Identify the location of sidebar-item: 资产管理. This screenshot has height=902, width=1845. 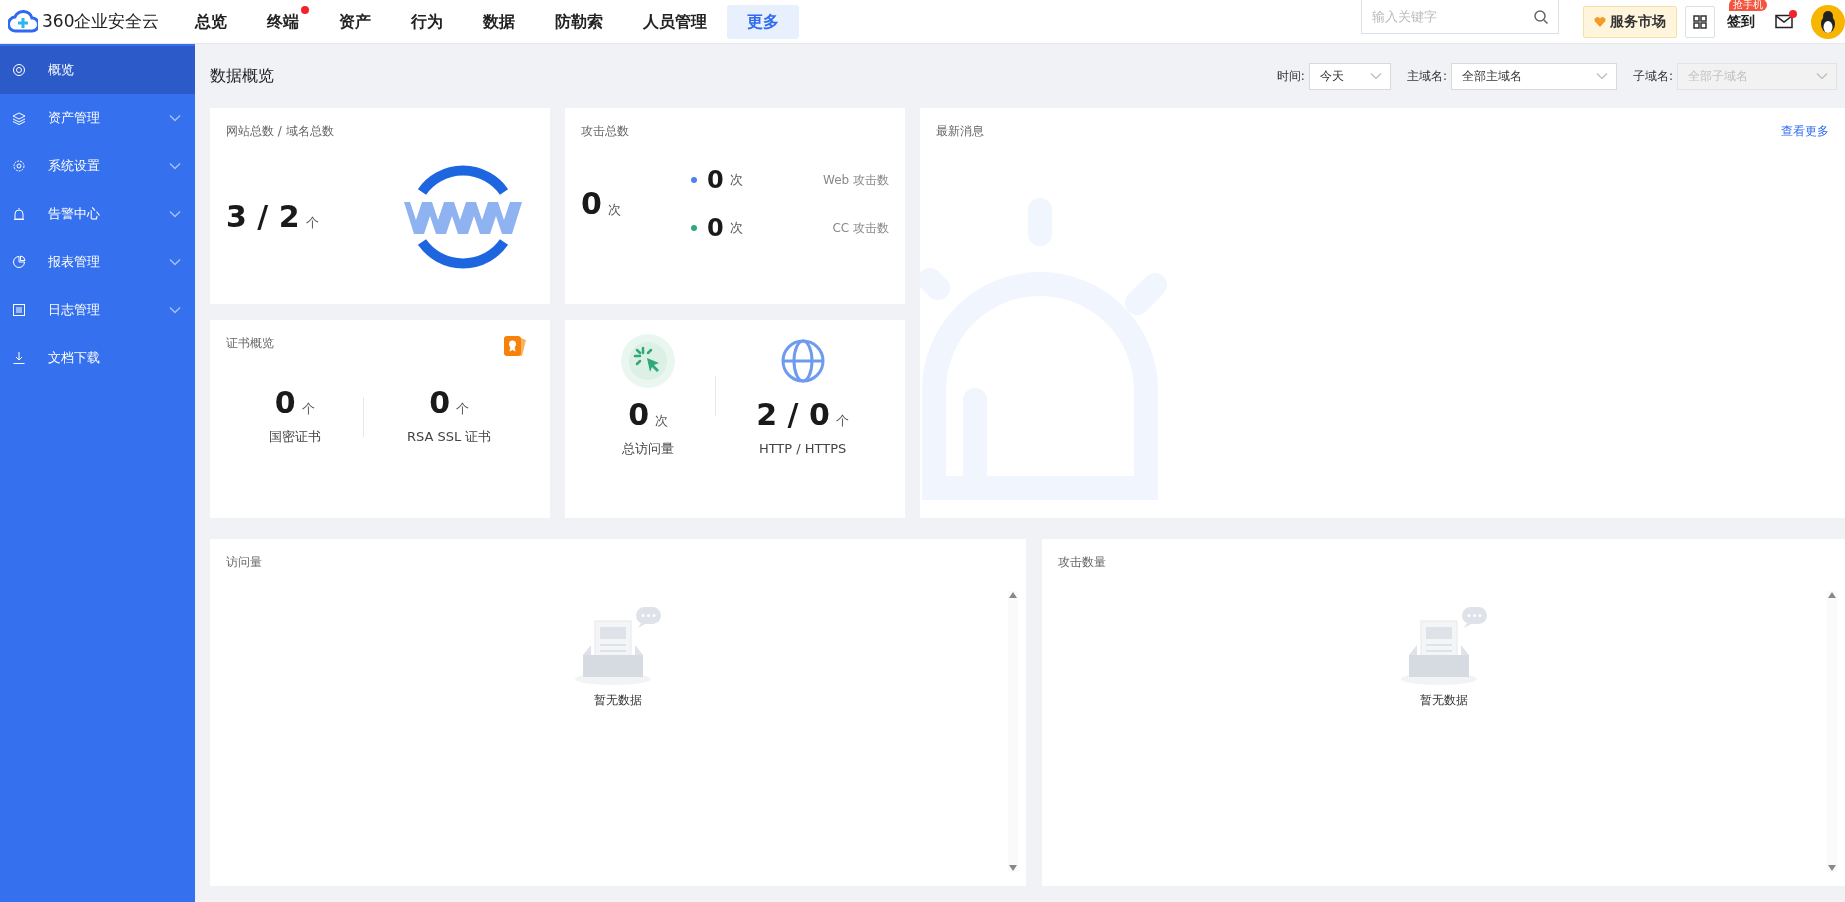
(97, 118).